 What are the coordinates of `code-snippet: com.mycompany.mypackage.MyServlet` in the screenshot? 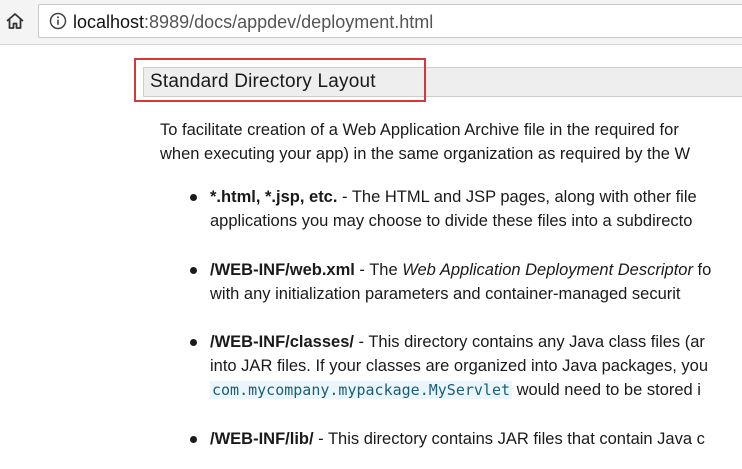 It's located at (361, 390).